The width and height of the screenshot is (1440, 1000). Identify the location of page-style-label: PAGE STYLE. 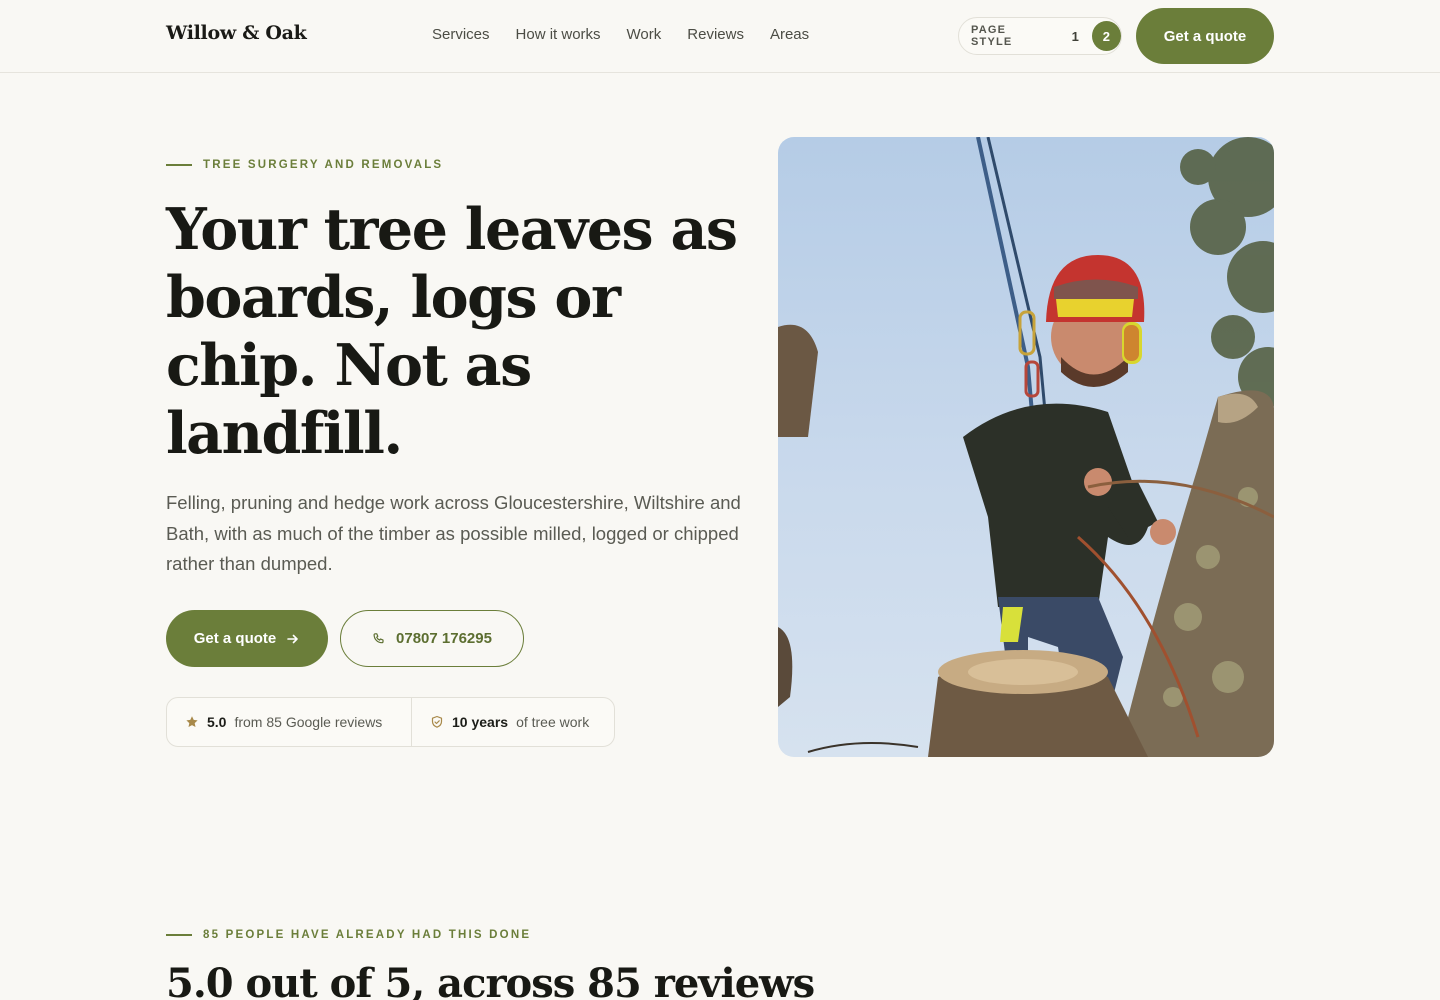
(992, 36).